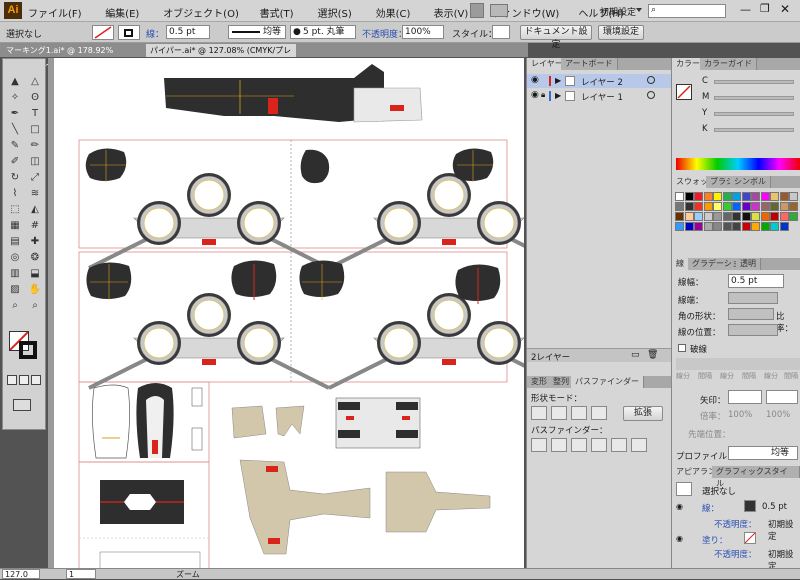 Image resolution: width=800 pixels, height=580 pixels. What do you see at coordinates (754, 114) in the screenshot?
I see `channel-slider-Y` at bounding box center [754, 114].